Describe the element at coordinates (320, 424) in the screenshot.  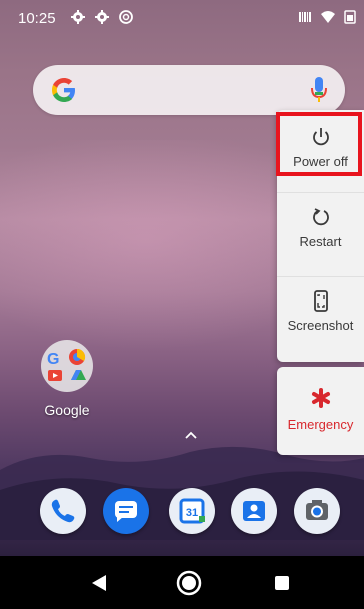
I see `emergency-label: Emergency` at that location.